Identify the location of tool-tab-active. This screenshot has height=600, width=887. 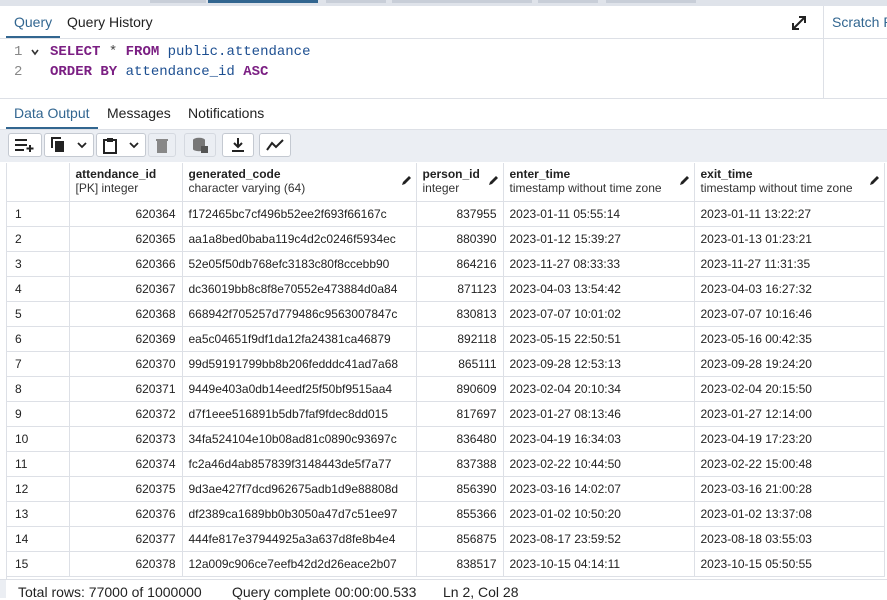
(263, 1).